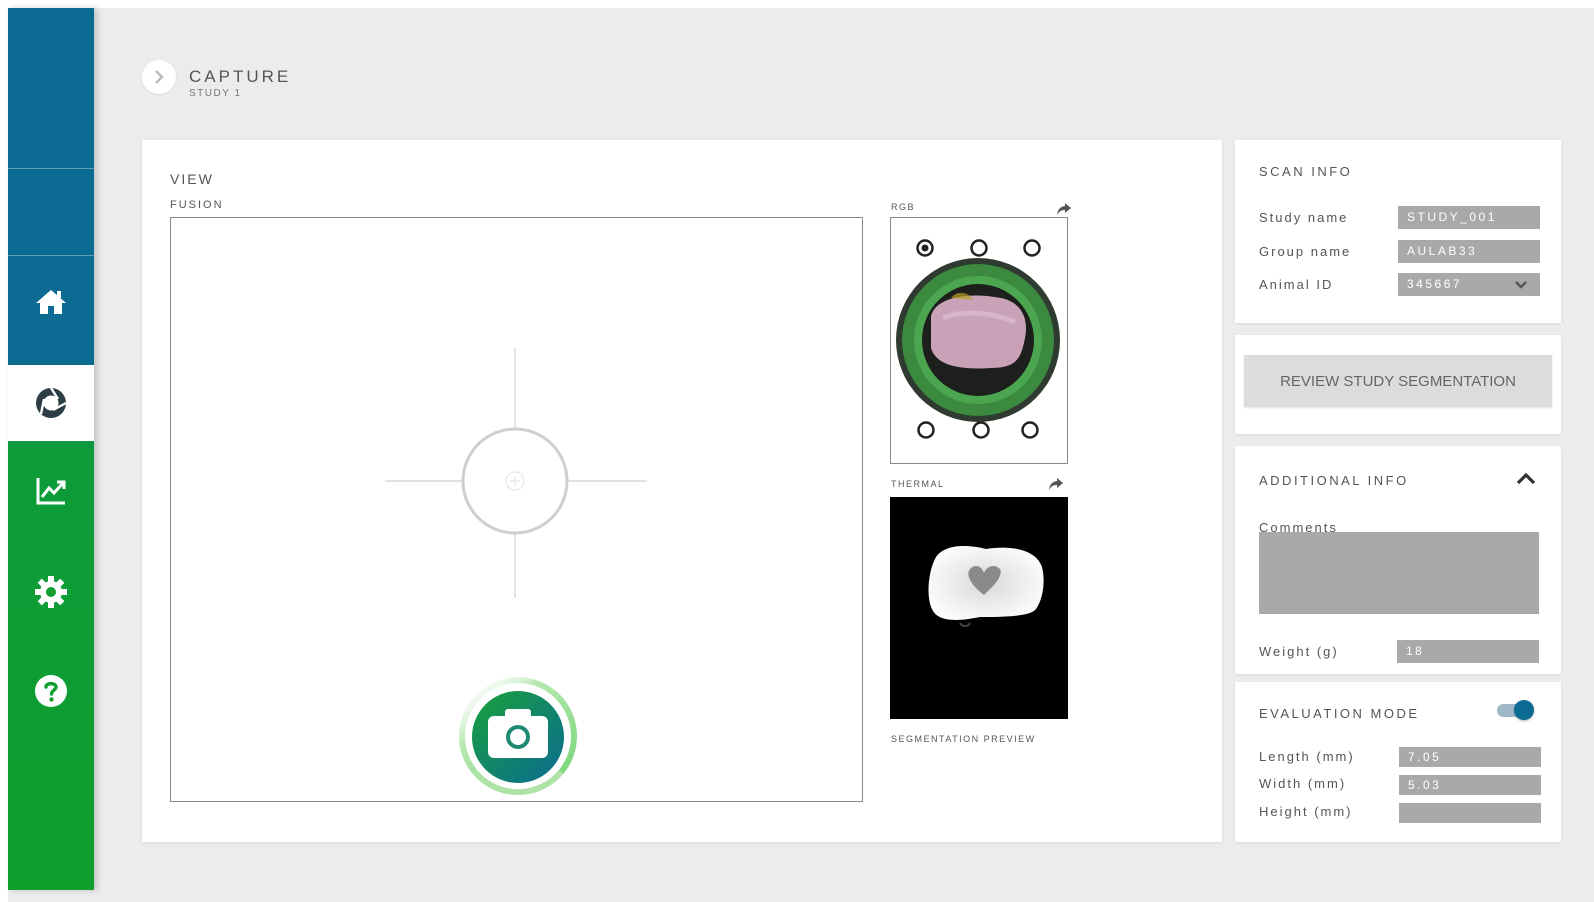  I want to click on sidebar-item-capture, so click(51, 403).